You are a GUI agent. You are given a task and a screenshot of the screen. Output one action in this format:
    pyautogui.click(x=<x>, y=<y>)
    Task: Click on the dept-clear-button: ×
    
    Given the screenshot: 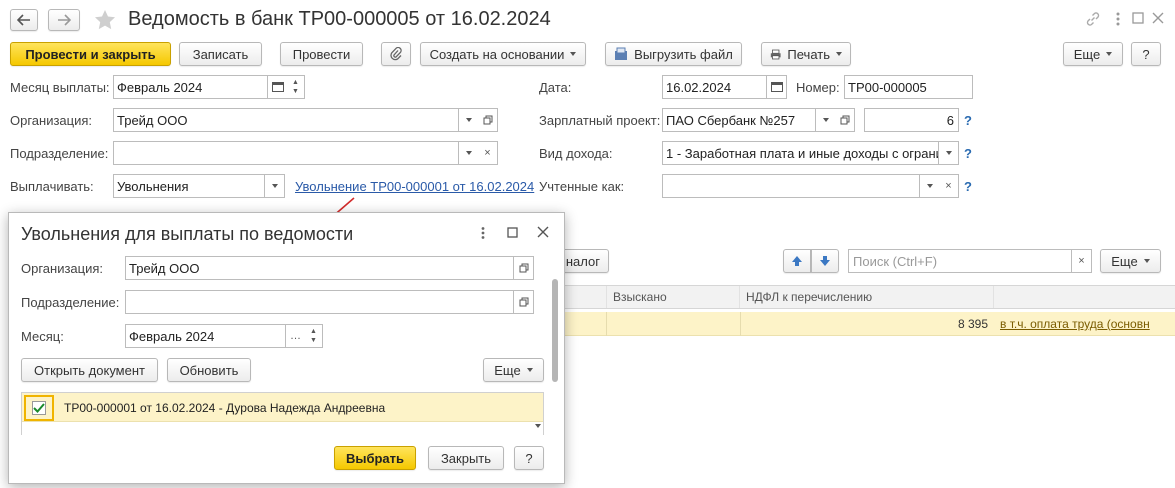 What is the action you would take?
    pyautogui.click(x=488, y=153)
    